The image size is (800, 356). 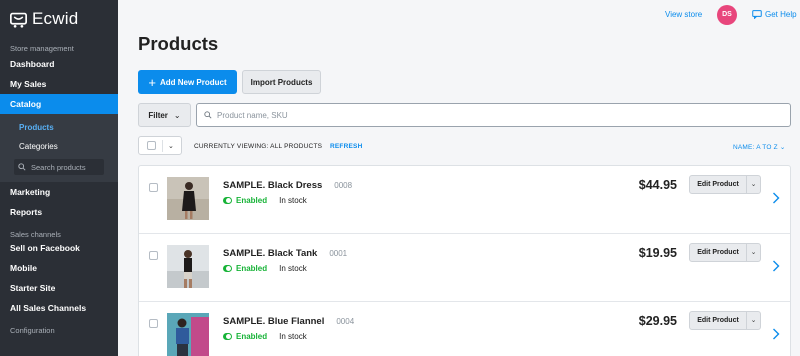 I want to click on product-search-field, so click(x=493, y=115).